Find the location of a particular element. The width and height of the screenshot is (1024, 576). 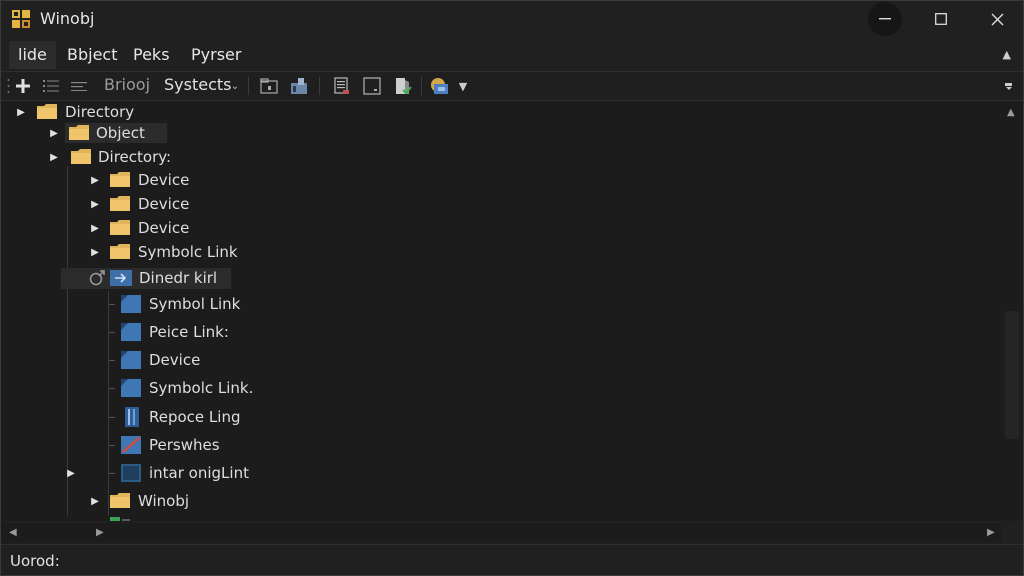

title-bar: Winobj is located at coordinates (512, 19).